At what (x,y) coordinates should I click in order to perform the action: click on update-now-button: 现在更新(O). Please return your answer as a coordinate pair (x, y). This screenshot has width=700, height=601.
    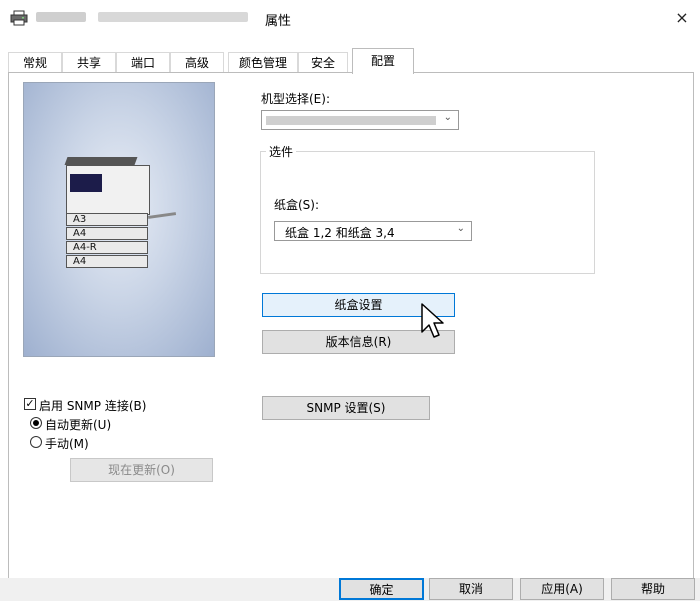
    Looking at the image, I should click on (141, 470).